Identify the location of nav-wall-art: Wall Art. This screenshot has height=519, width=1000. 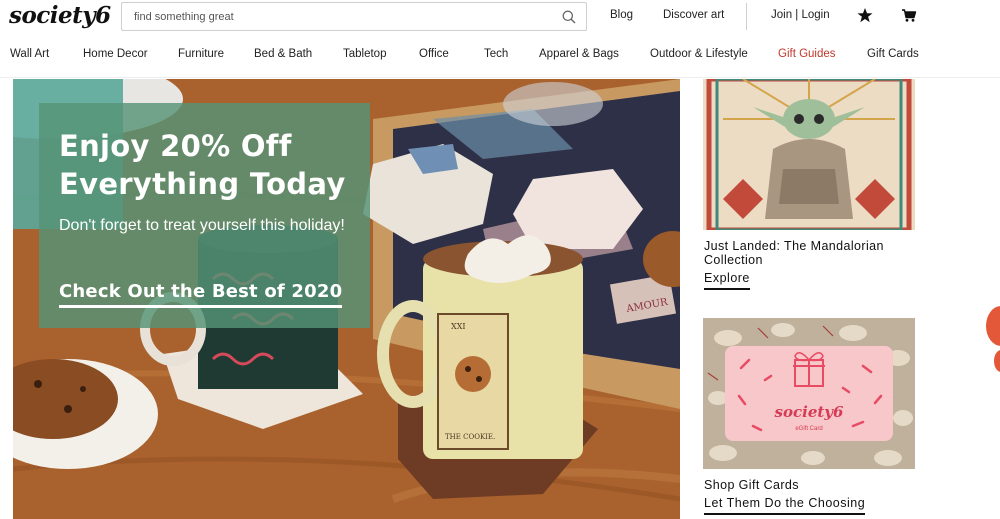
(29, 54).